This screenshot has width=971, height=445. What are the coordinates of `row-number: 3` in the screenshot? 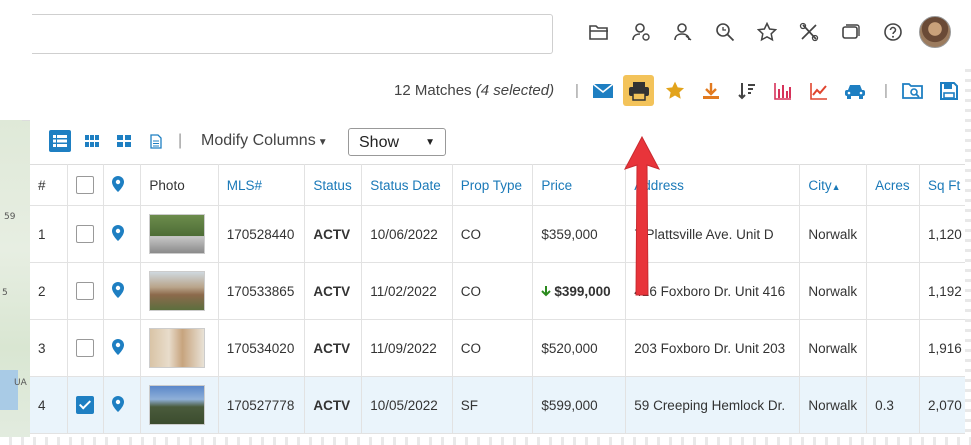 It's located at (49, 348).